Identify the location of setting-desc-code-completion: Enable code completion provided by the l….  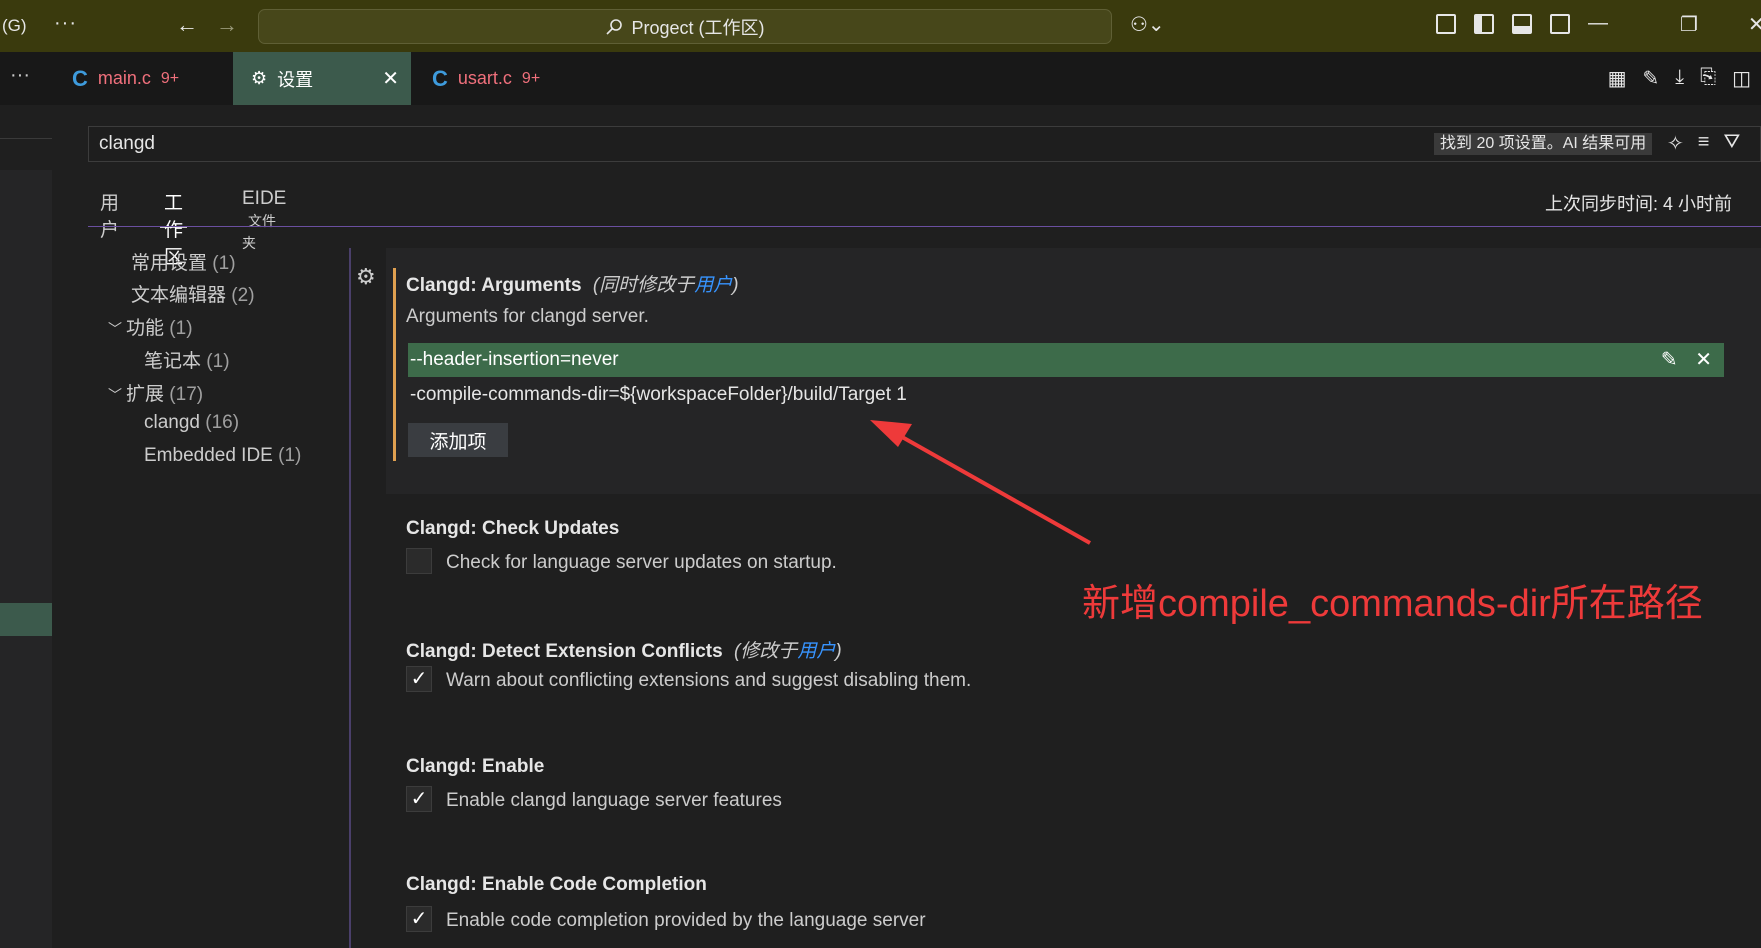
(686, 920).